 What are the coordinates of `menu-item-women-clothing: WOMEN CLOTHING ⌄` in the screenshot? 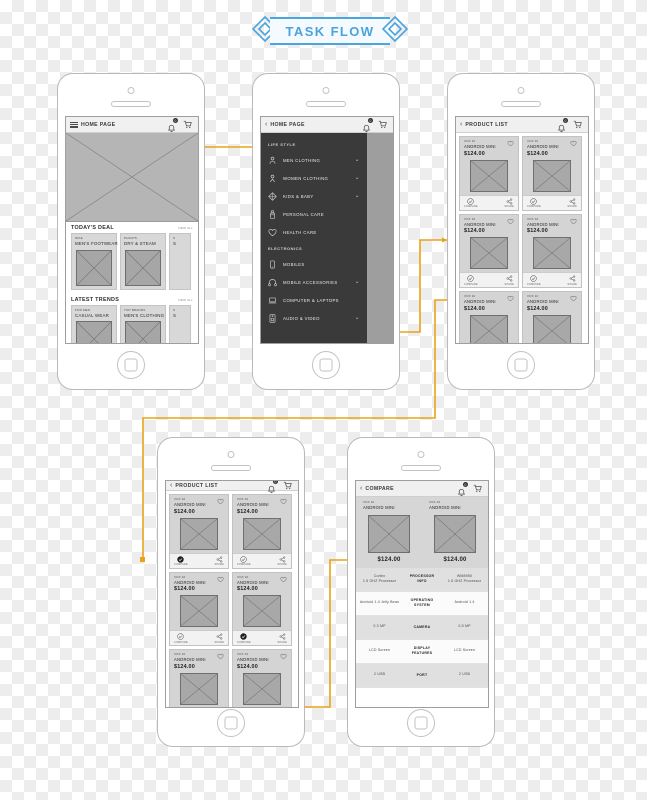 It's located at (314, 178).